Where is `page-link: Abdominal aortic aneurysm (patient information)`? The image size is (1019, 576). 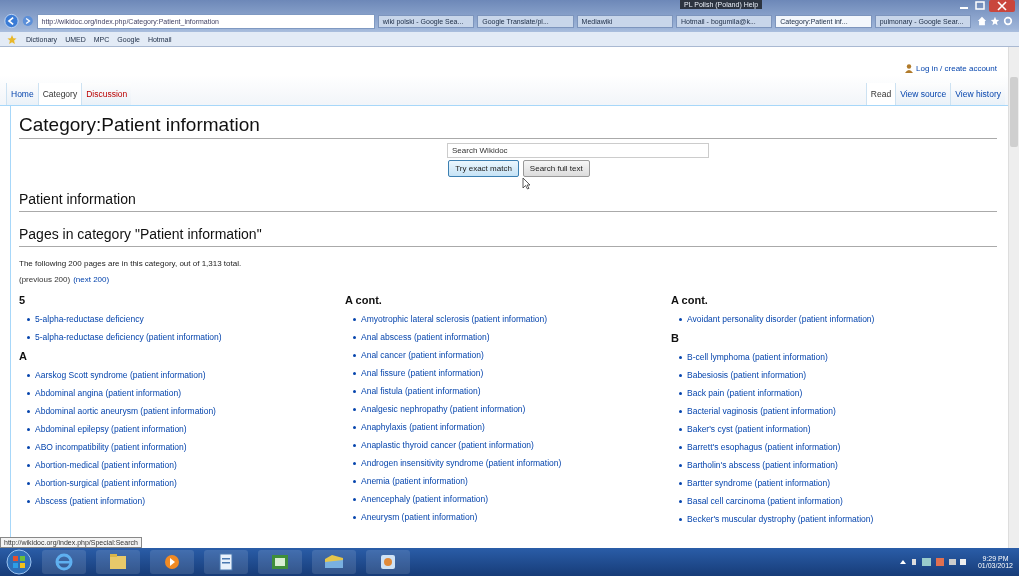
page-link: Abdominal aortic aneurysm (patient information) is located at coordinates (125, 411).